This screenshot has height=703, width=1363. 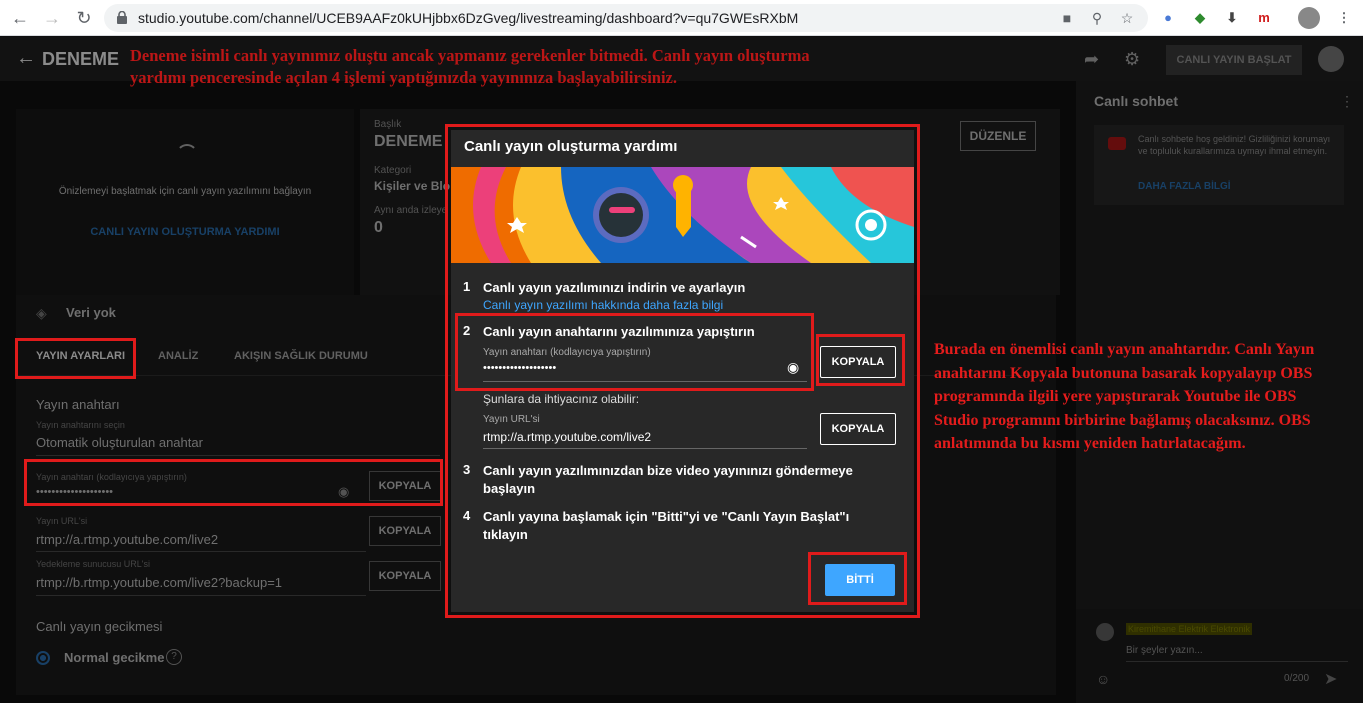 I want to click on menu-icon: ⋮, so click(x=1344, y=18).